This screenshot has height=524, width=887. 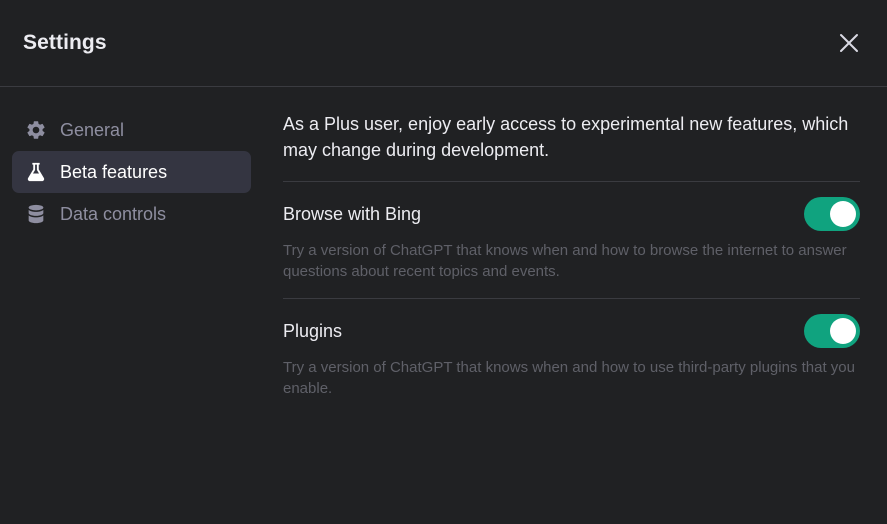 What do you see at coordinates (113, 213) in the screenshot?
I see `tab-data-controls-label: Data controls` at bounding box center [113, 213].